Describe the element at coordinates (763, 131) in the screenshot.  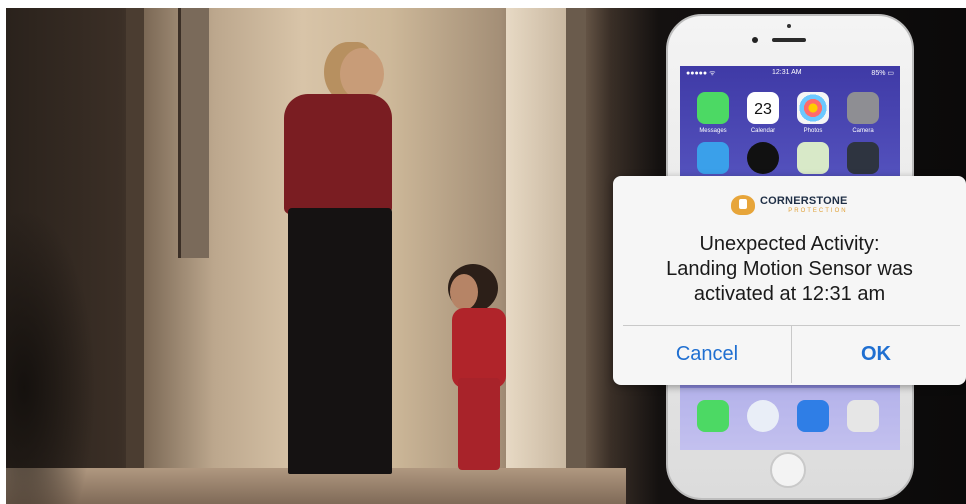
I see `app-label: Calendar` at that location.